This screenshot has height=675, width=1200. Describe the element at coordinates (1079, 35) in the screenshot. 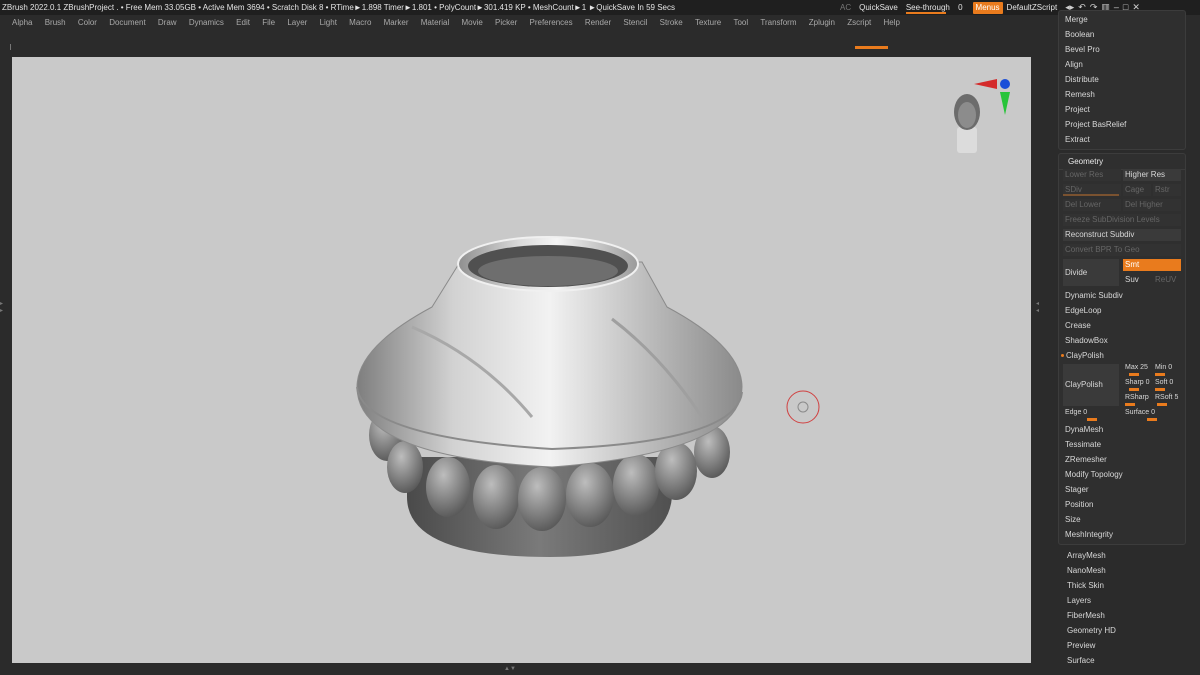

I see `boolean-button: Boolean` at that location.